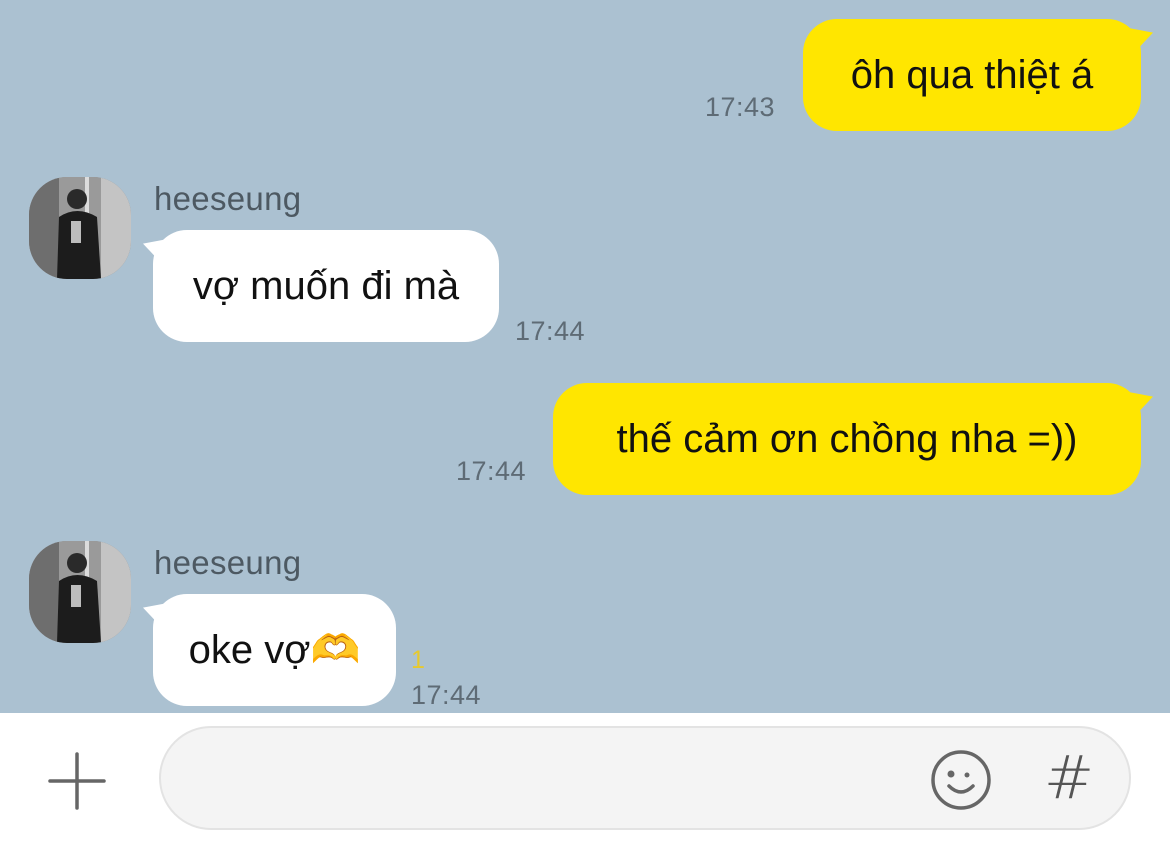  What do you see at coordinates (418, 660) in the screenshot?
I see `unread-count: 1` at bounding box center [418, 660].